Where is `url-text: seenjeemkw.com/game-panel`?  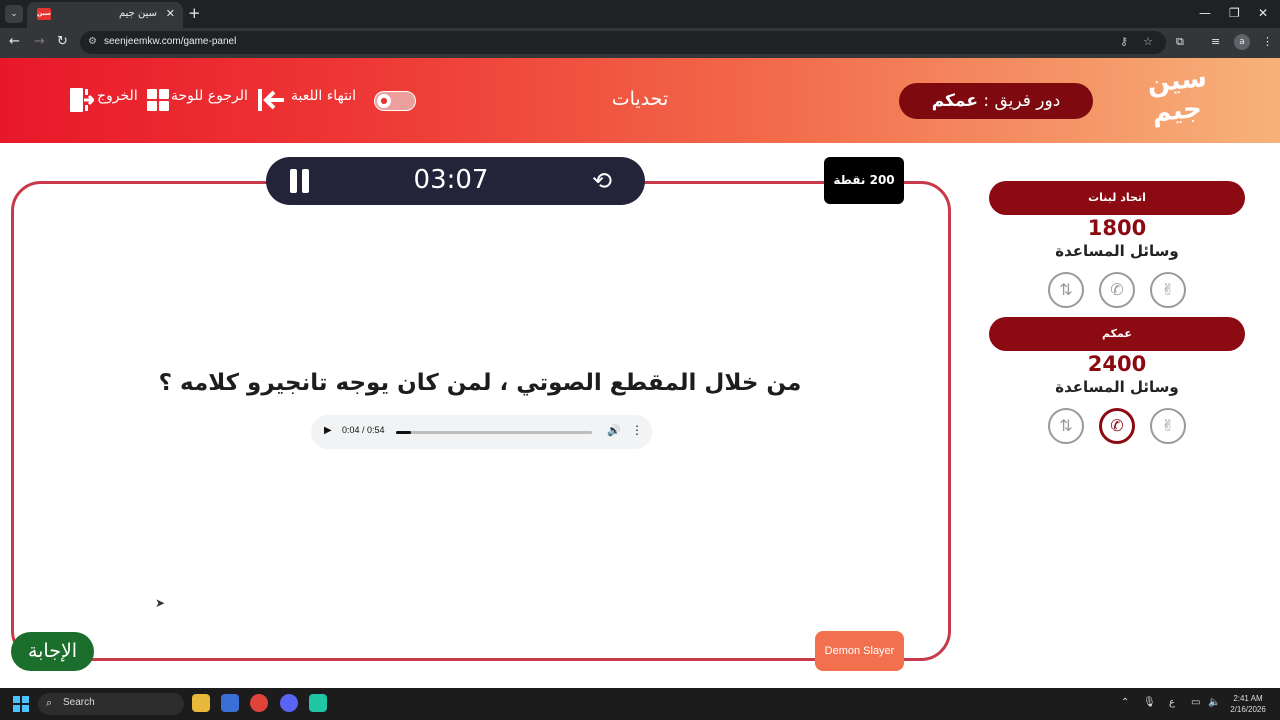 url-text: seenjeemkw.com/game-panel is located at coordinates (170, 41).